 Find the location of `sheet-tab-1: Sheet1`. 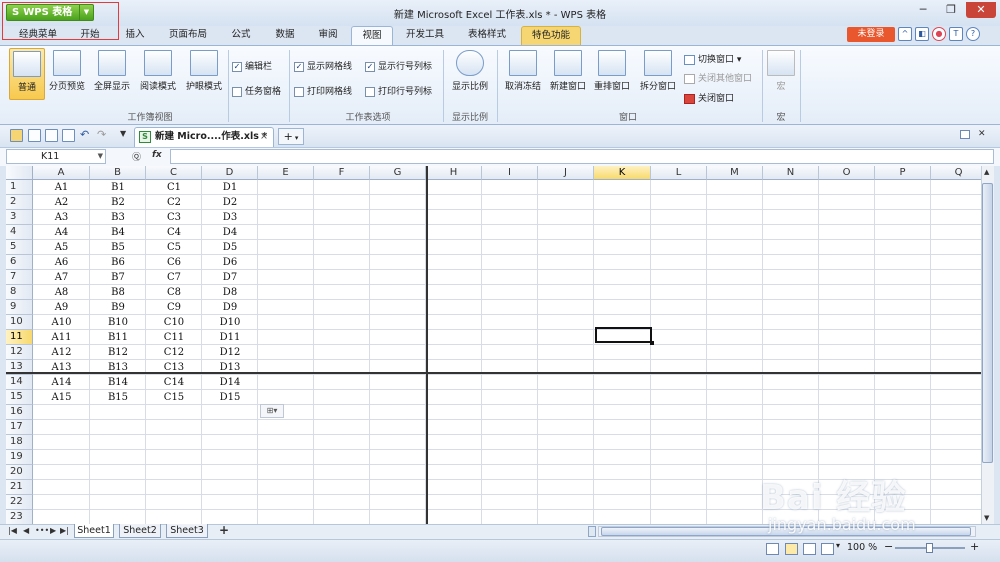

sheet-tab-1: Sheet1 is located at coordinates (94, 531).